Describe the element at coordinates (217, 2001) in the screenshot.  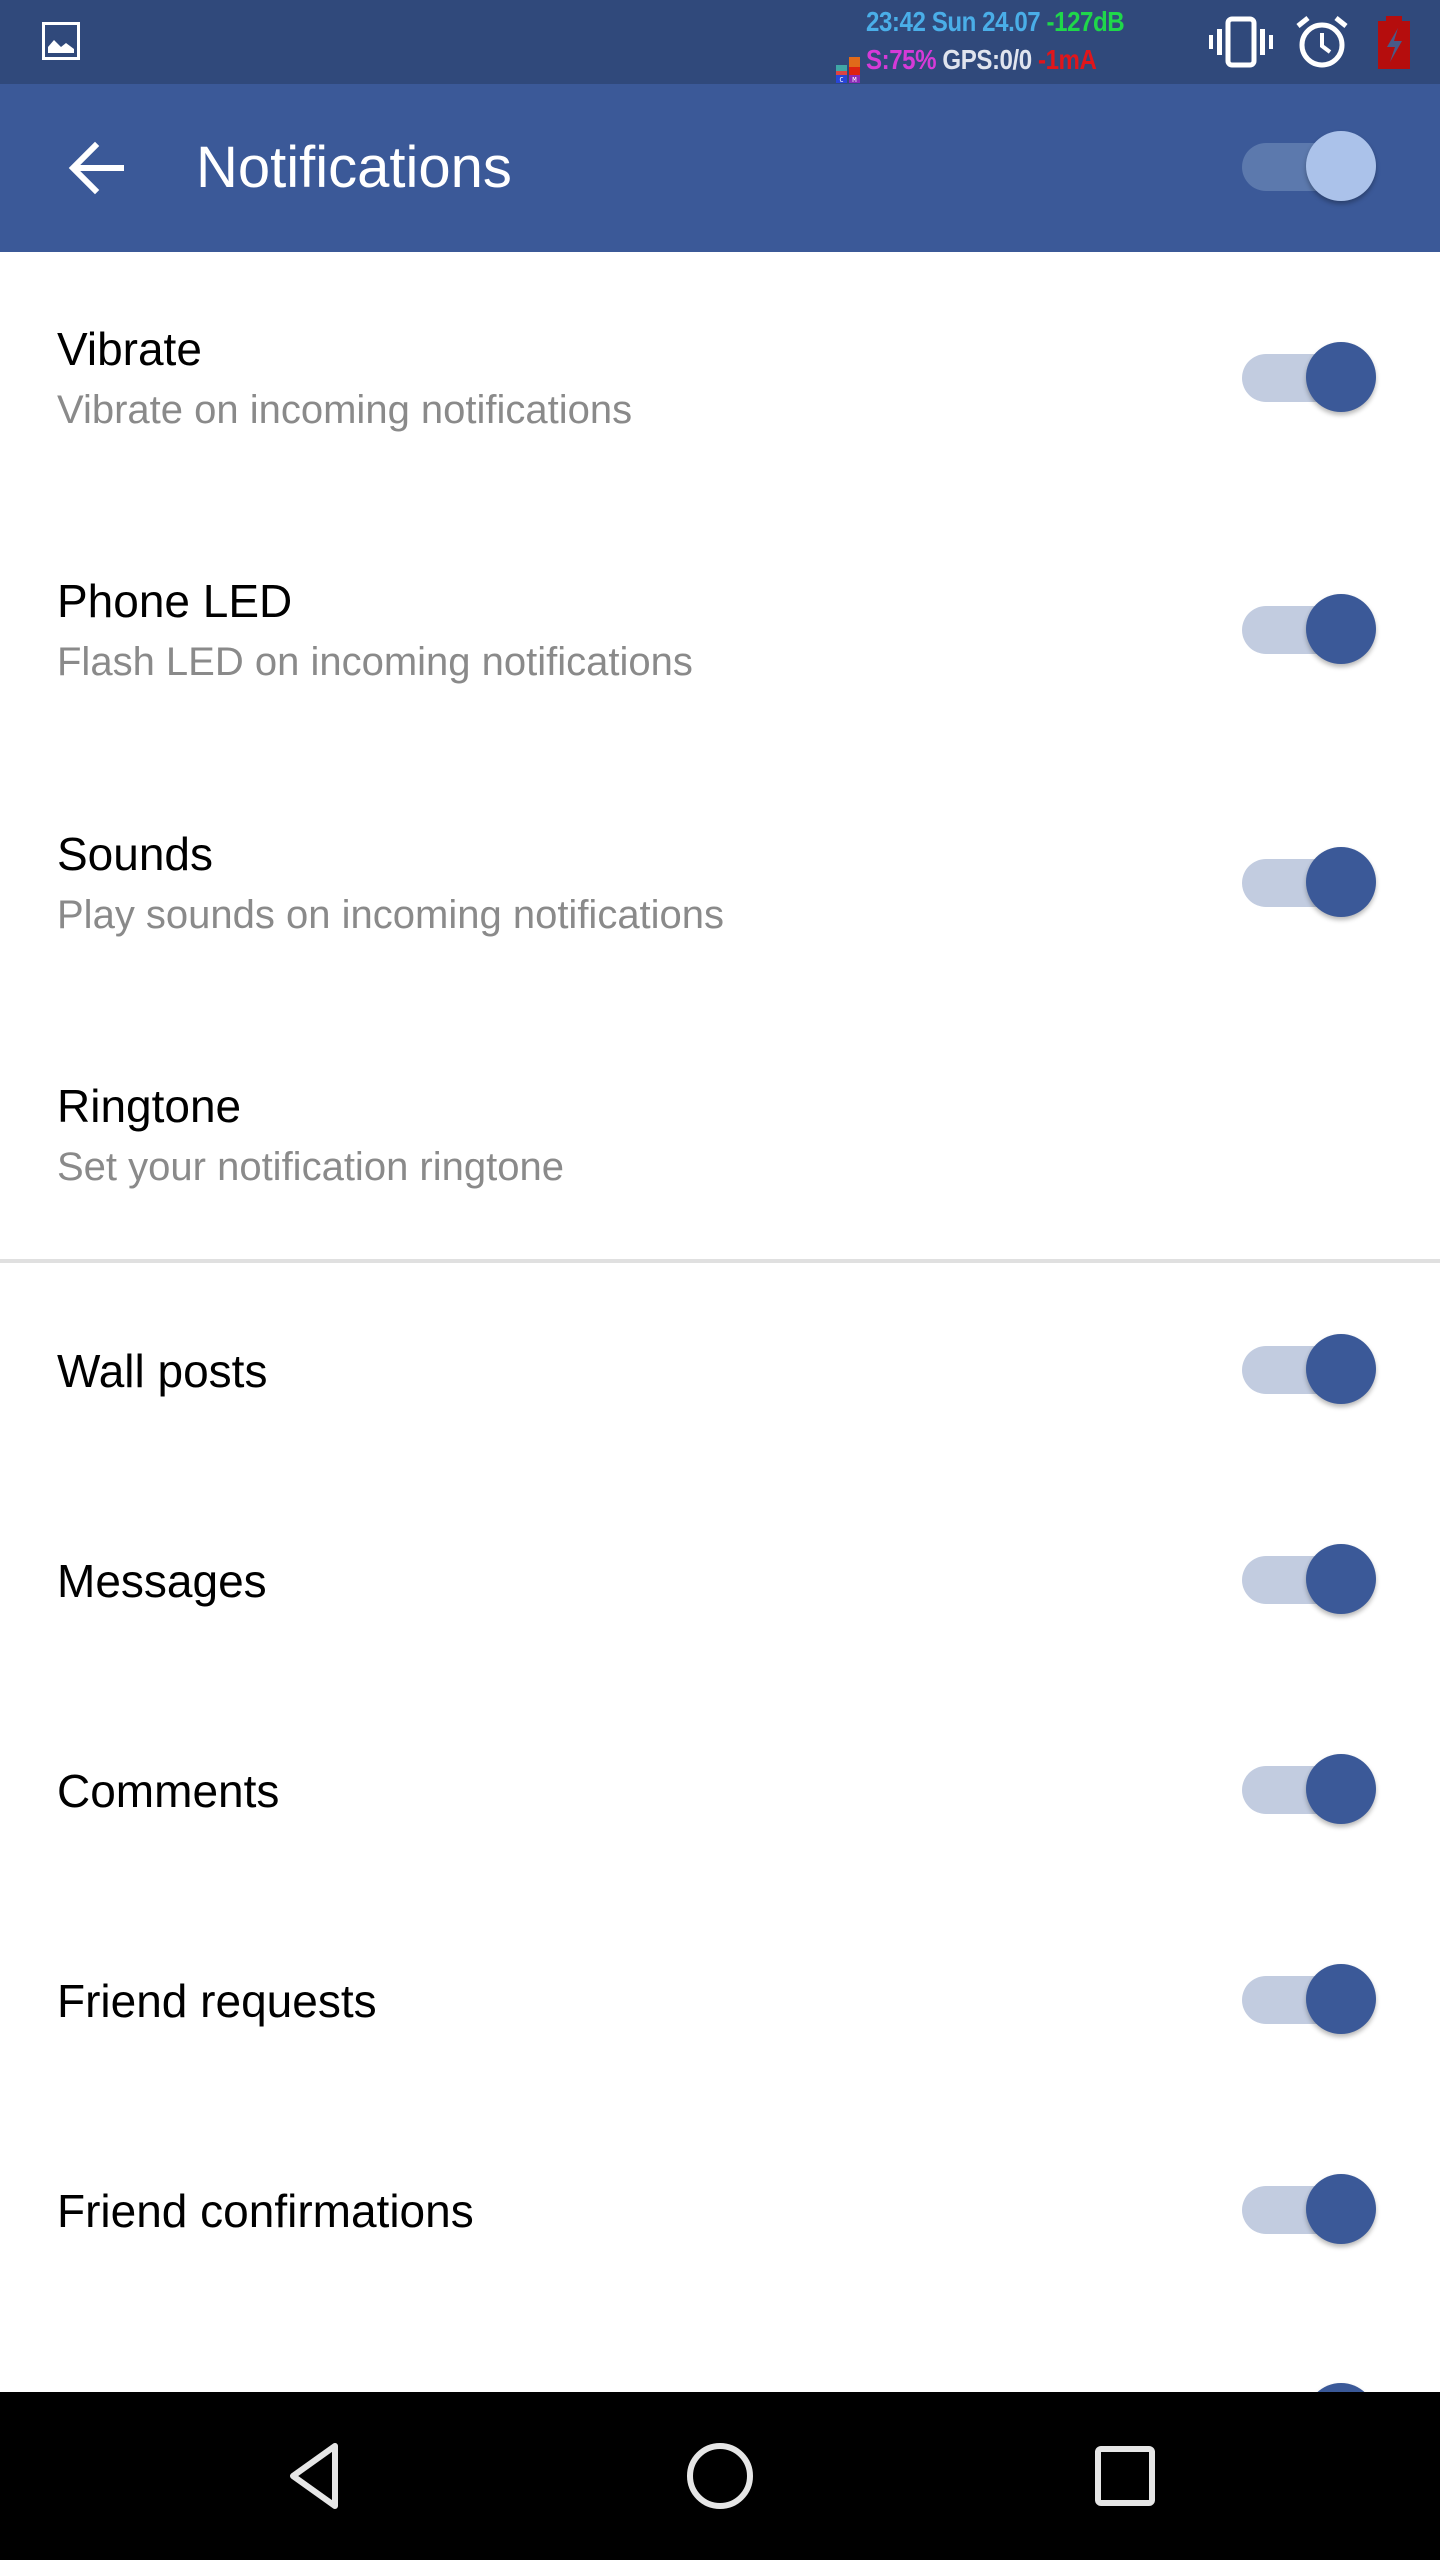
I see `setting-title: Friend requests` at that location.